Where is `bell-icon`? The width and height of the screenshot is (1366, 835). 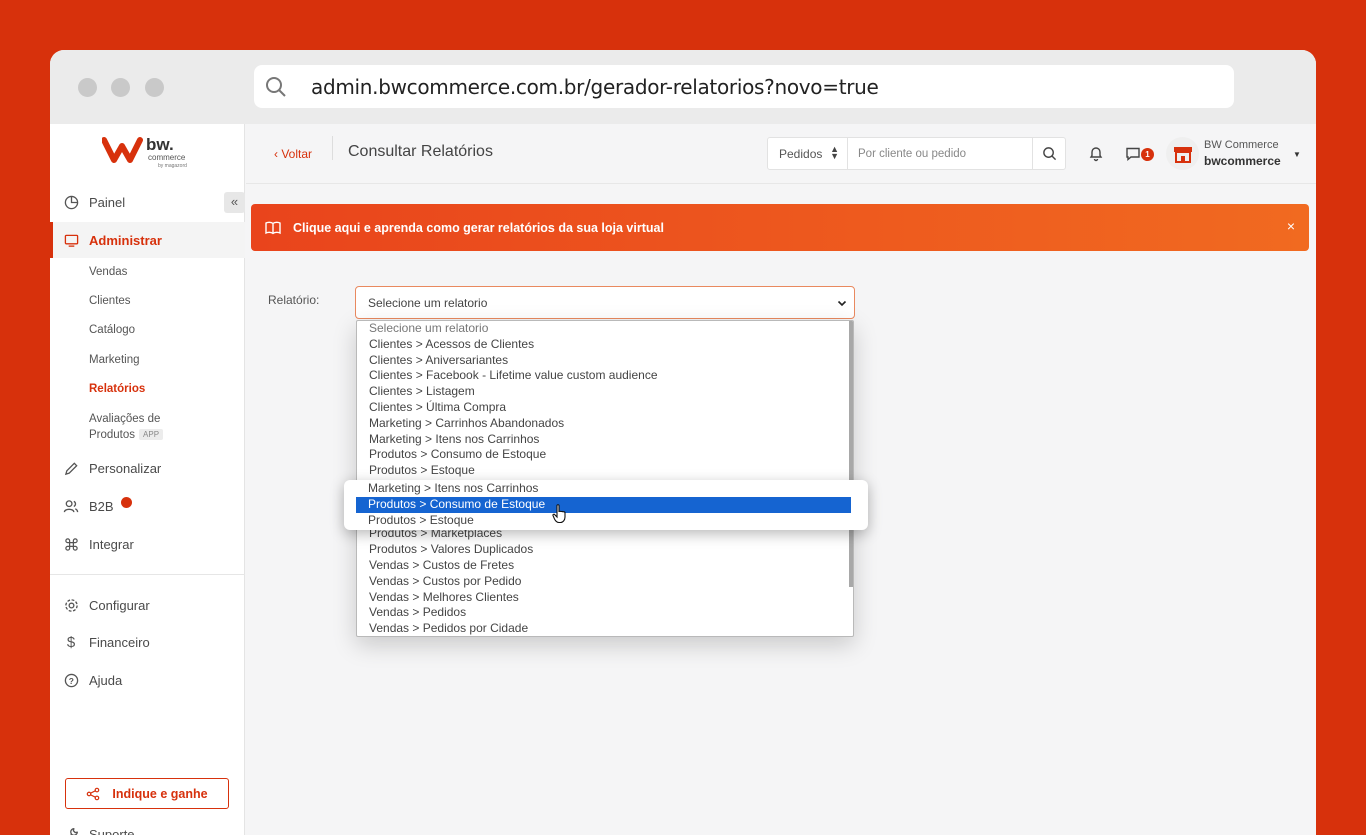
bell-icon is located at coordinates (1096, 153).